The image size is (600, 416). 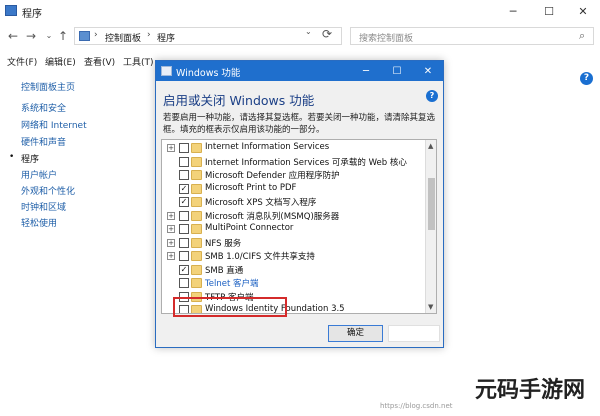 I want to click on control-panel-icon, so click(x=84, y=36).